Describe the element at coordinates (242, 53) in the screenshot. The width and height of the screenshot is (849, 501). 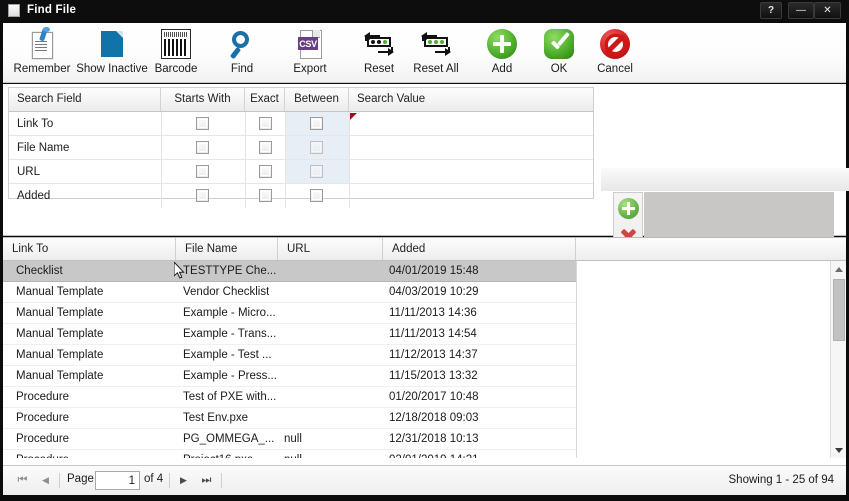
I see `toolbar-button-find: Find` at that location.